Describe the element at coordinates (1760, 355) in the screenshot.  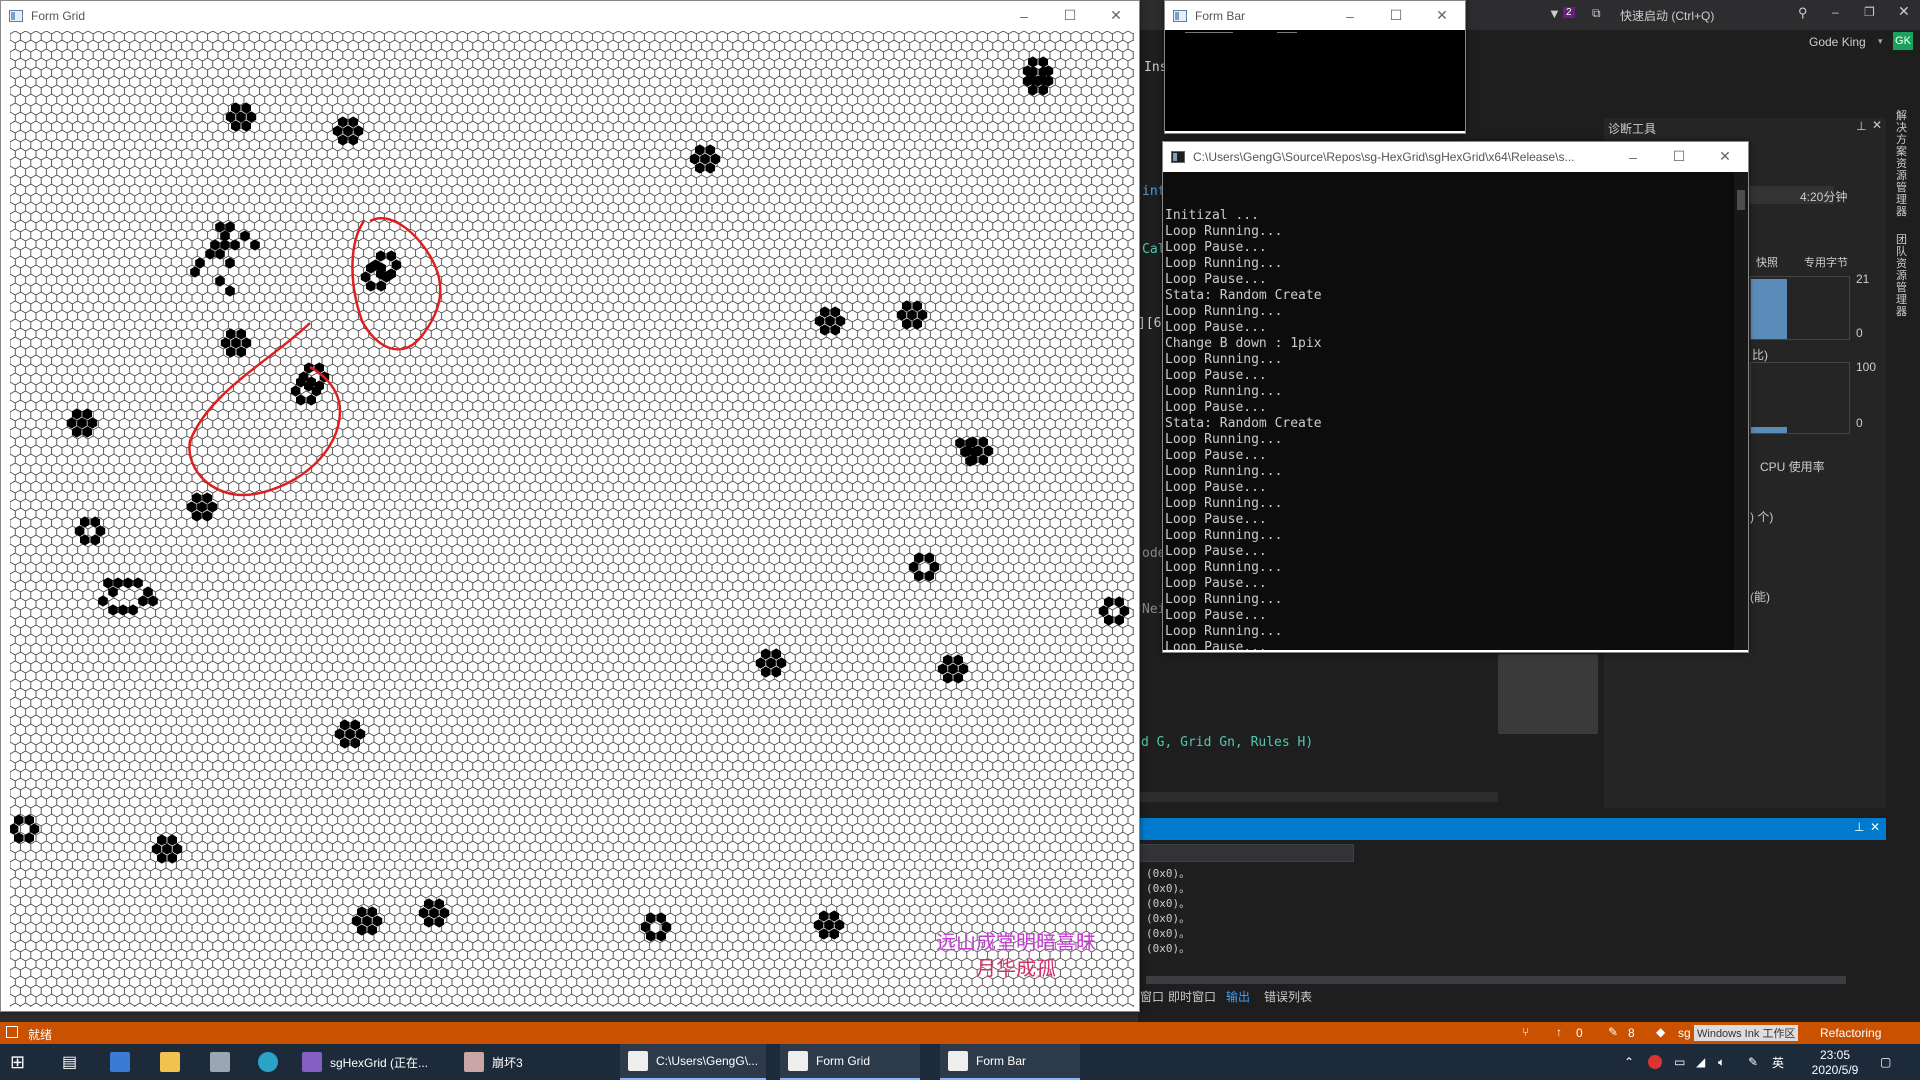
I see `cpu-pct-label: 比)` at that location.